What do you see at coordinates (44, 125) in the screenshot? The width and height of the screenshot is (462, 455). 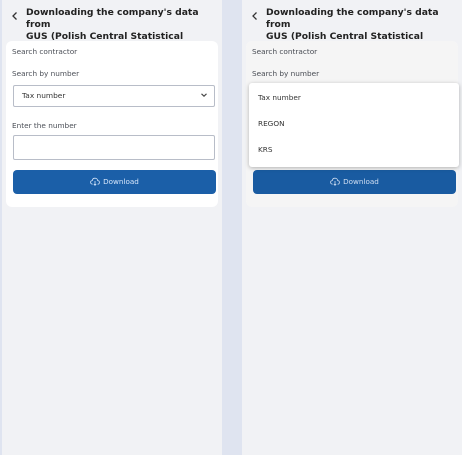 I see `enter-number-label: Enter the number` at bounding box center [44, 125].